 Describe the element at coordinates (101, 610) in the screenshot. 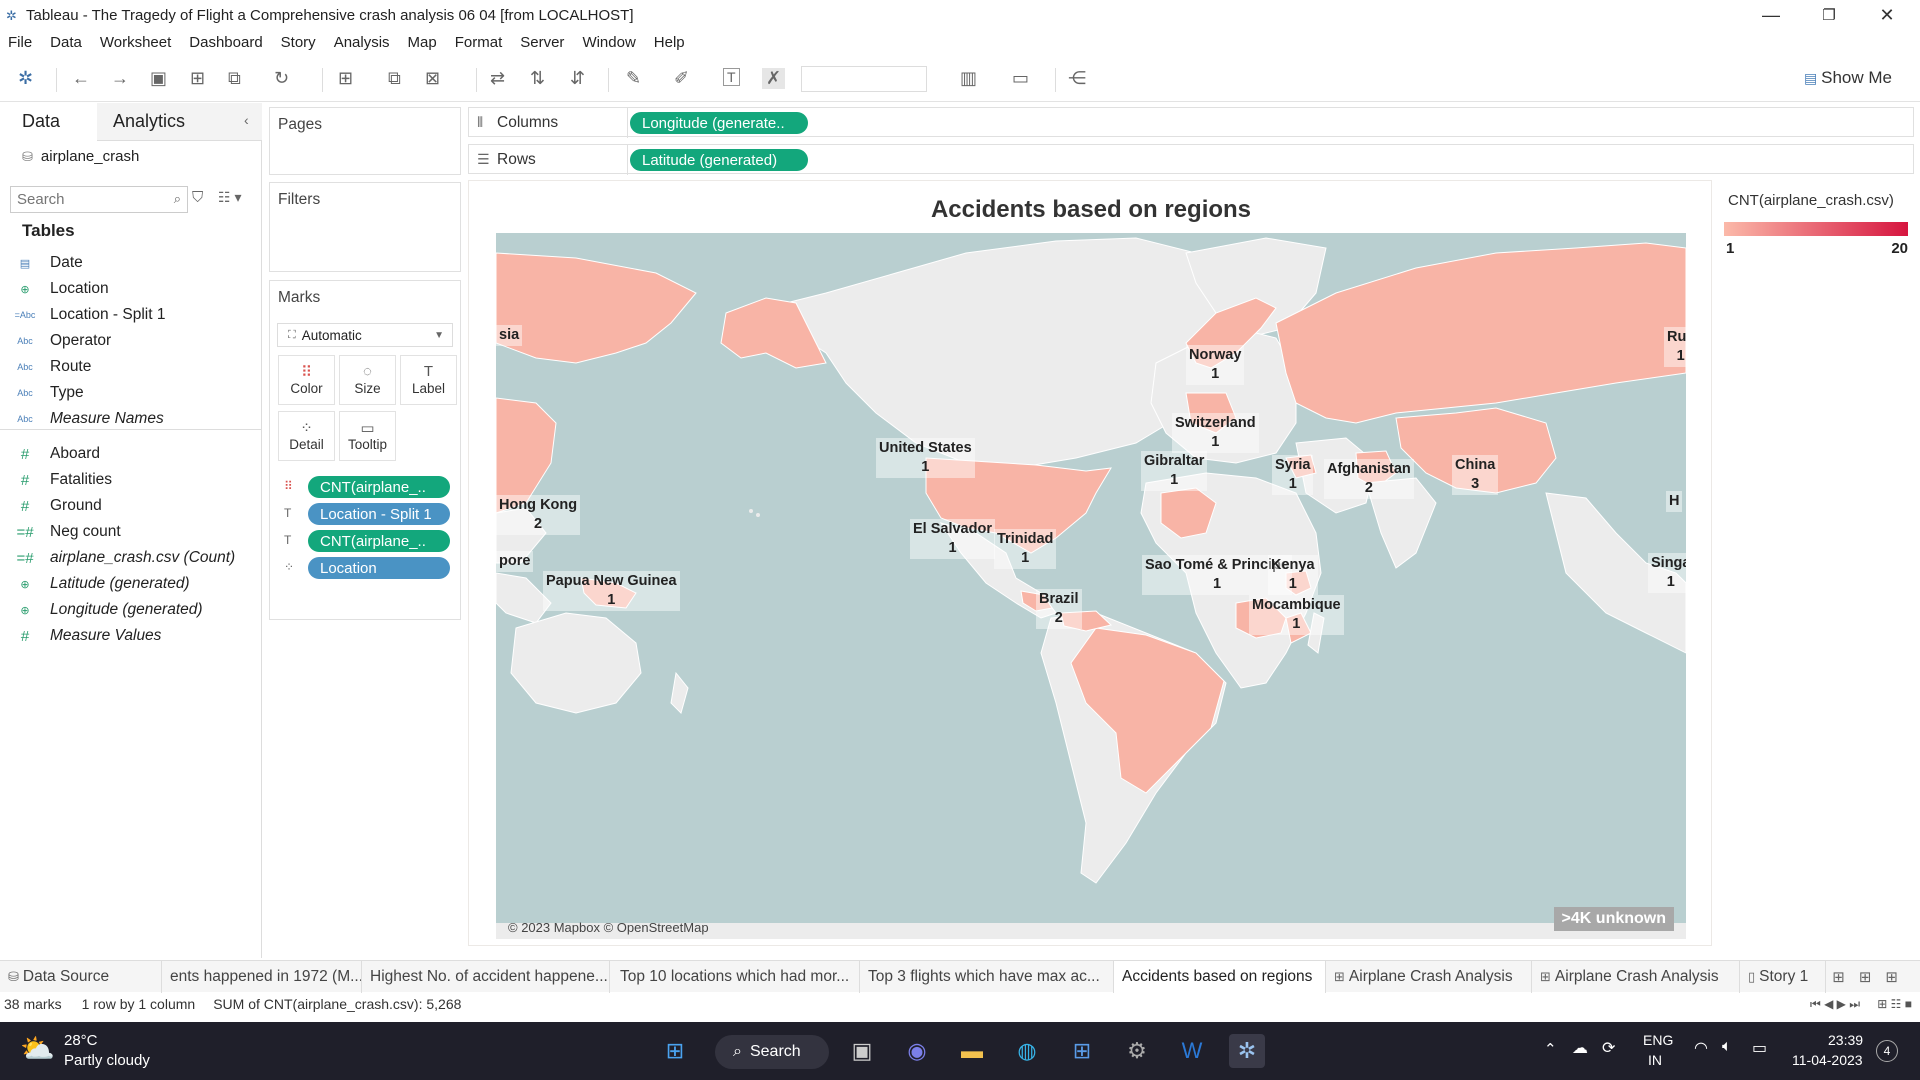

I see `field-item: ⊕ Longitude (generated)` at that location.